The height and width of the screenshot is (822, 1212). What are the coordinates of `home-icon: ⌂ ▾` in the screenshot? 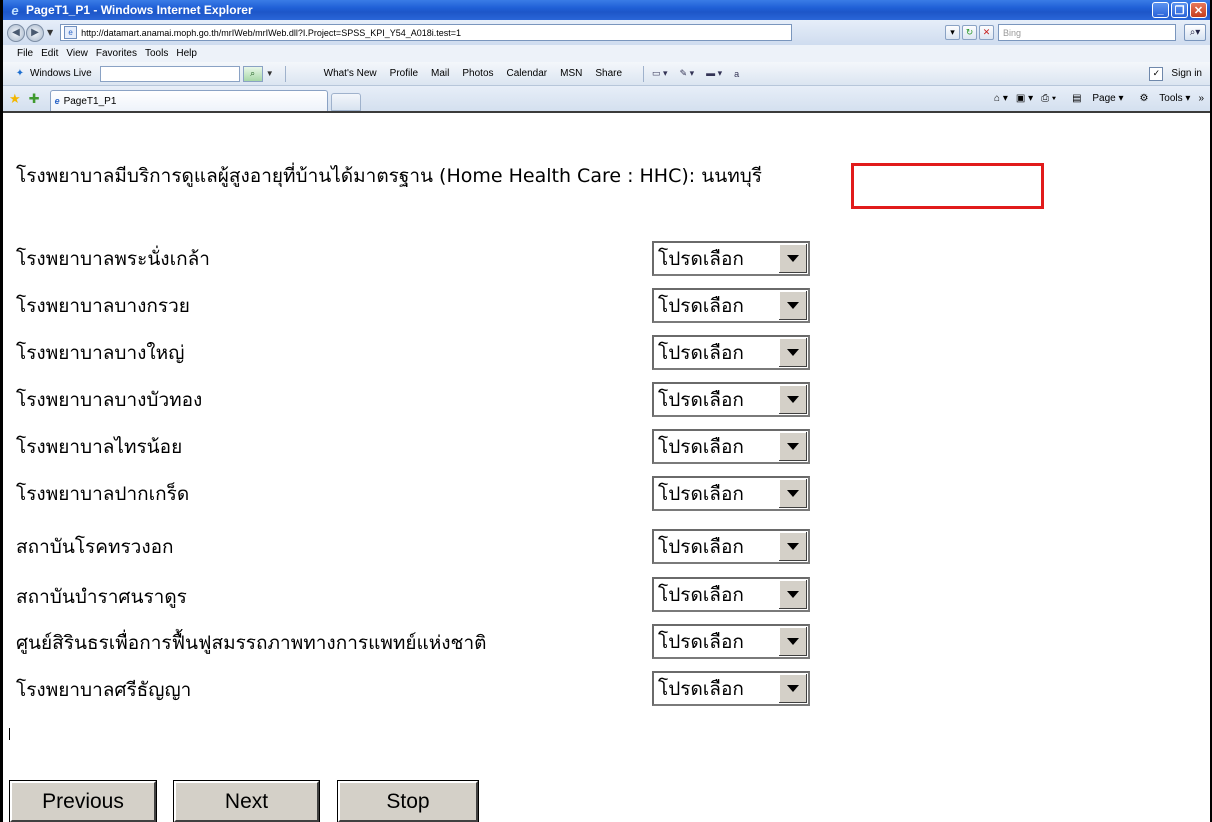 It's located at (1001, 98).